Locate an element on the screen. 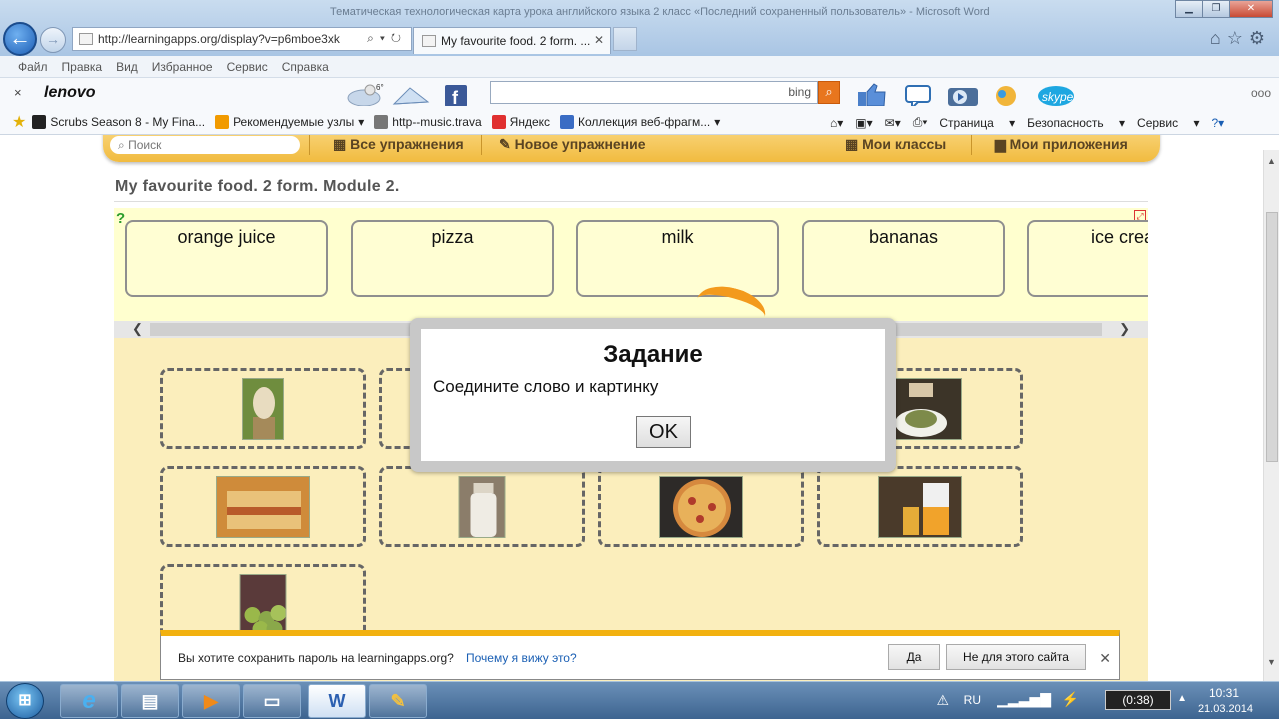  minimize-button: ▁ is located at coordinates (1189, 9).